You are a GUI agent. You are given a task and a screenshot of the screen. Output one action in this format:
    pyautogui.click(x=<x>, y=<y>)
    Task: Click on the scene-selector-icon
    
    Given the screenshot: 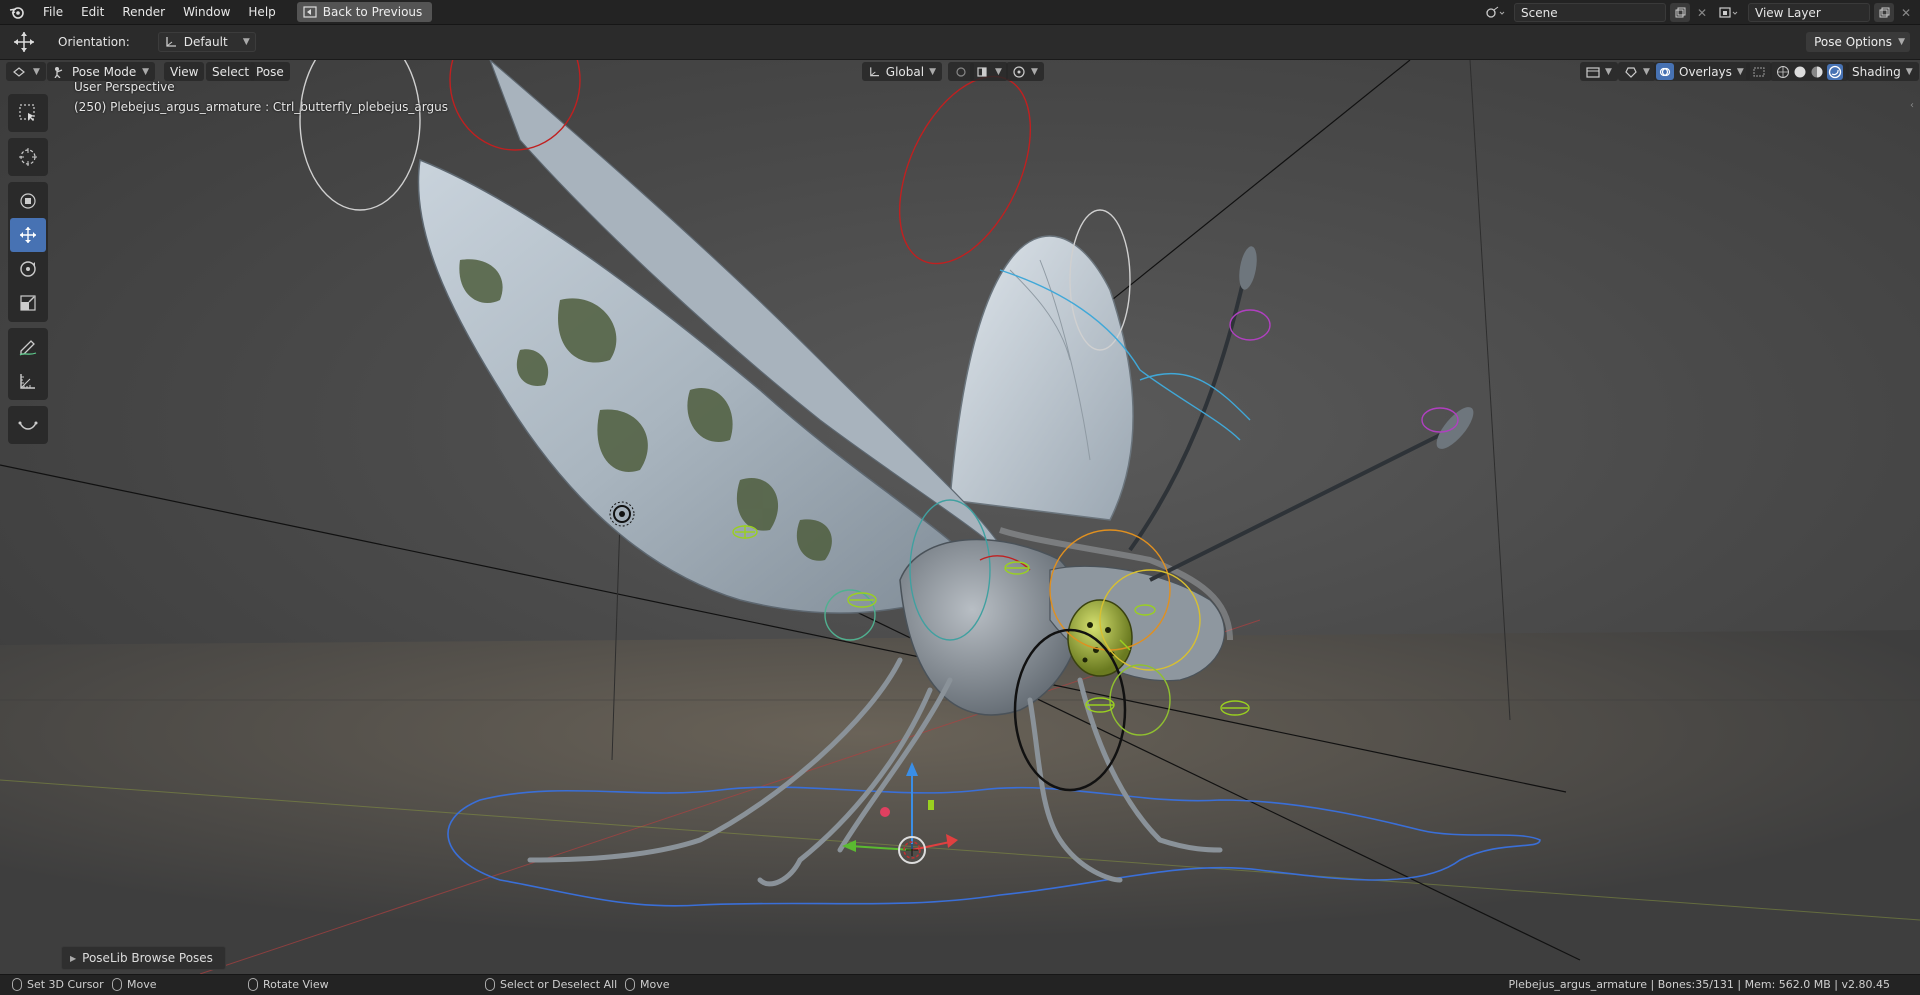 What is the action you would take?
    pyautogui.click(x=1495, y=12)
    